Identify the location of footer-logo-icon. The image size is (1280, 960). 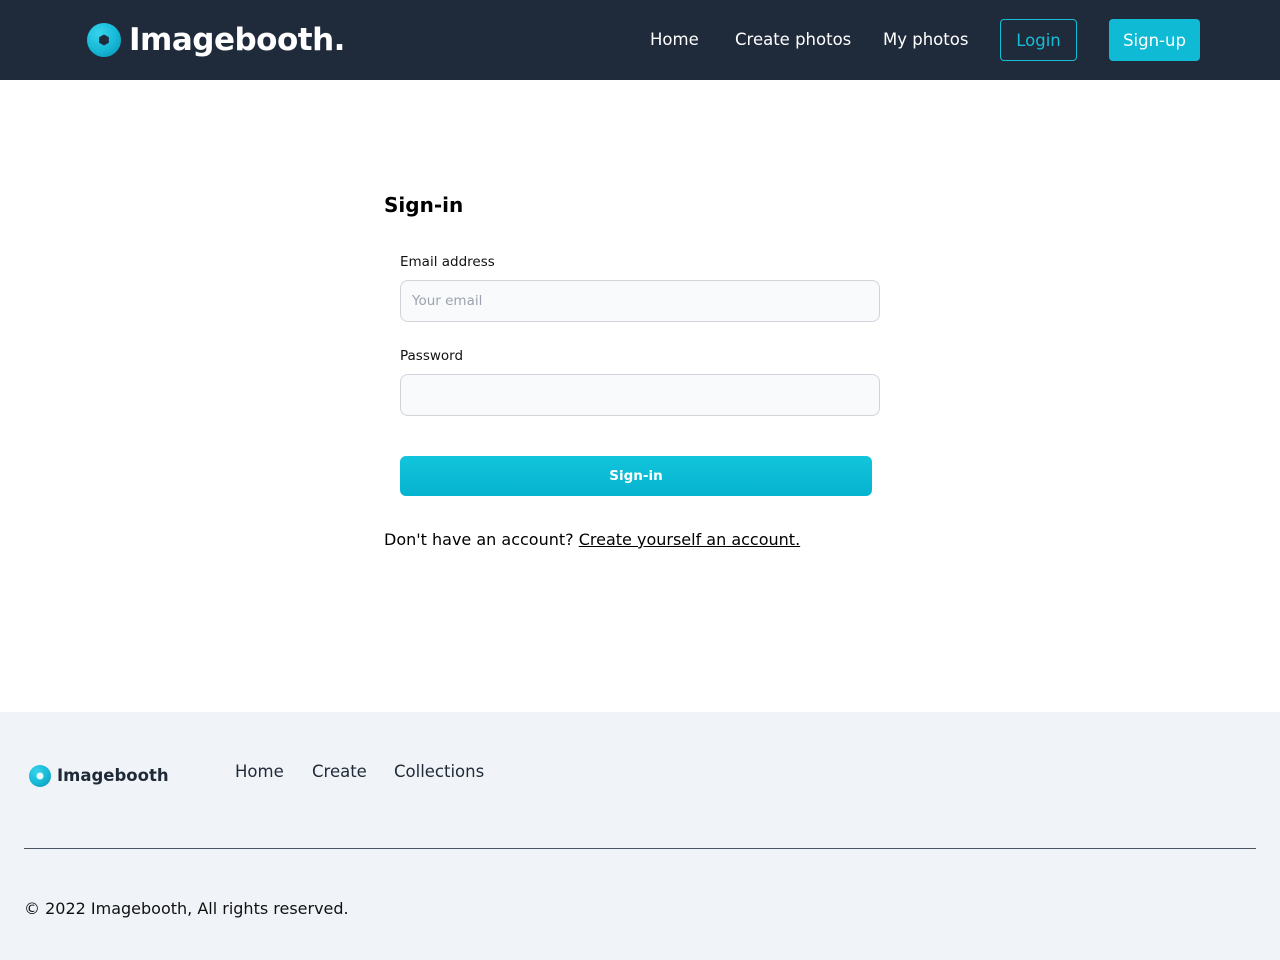
(40, 776).